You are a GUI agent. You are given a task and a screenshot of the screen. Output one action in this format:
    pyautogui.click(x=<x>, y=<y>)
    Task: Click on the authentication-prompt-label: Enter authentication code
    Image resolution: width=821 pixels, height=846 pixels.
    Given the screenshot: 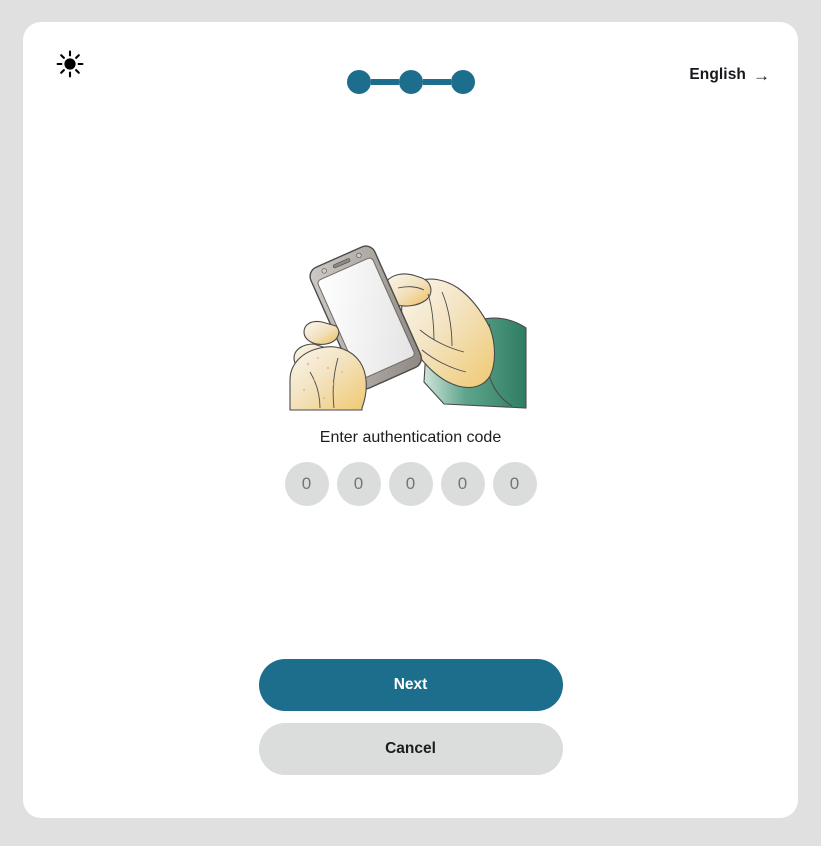 What is the action you would take?
    pyautogui.click(x=410, y=437)
    